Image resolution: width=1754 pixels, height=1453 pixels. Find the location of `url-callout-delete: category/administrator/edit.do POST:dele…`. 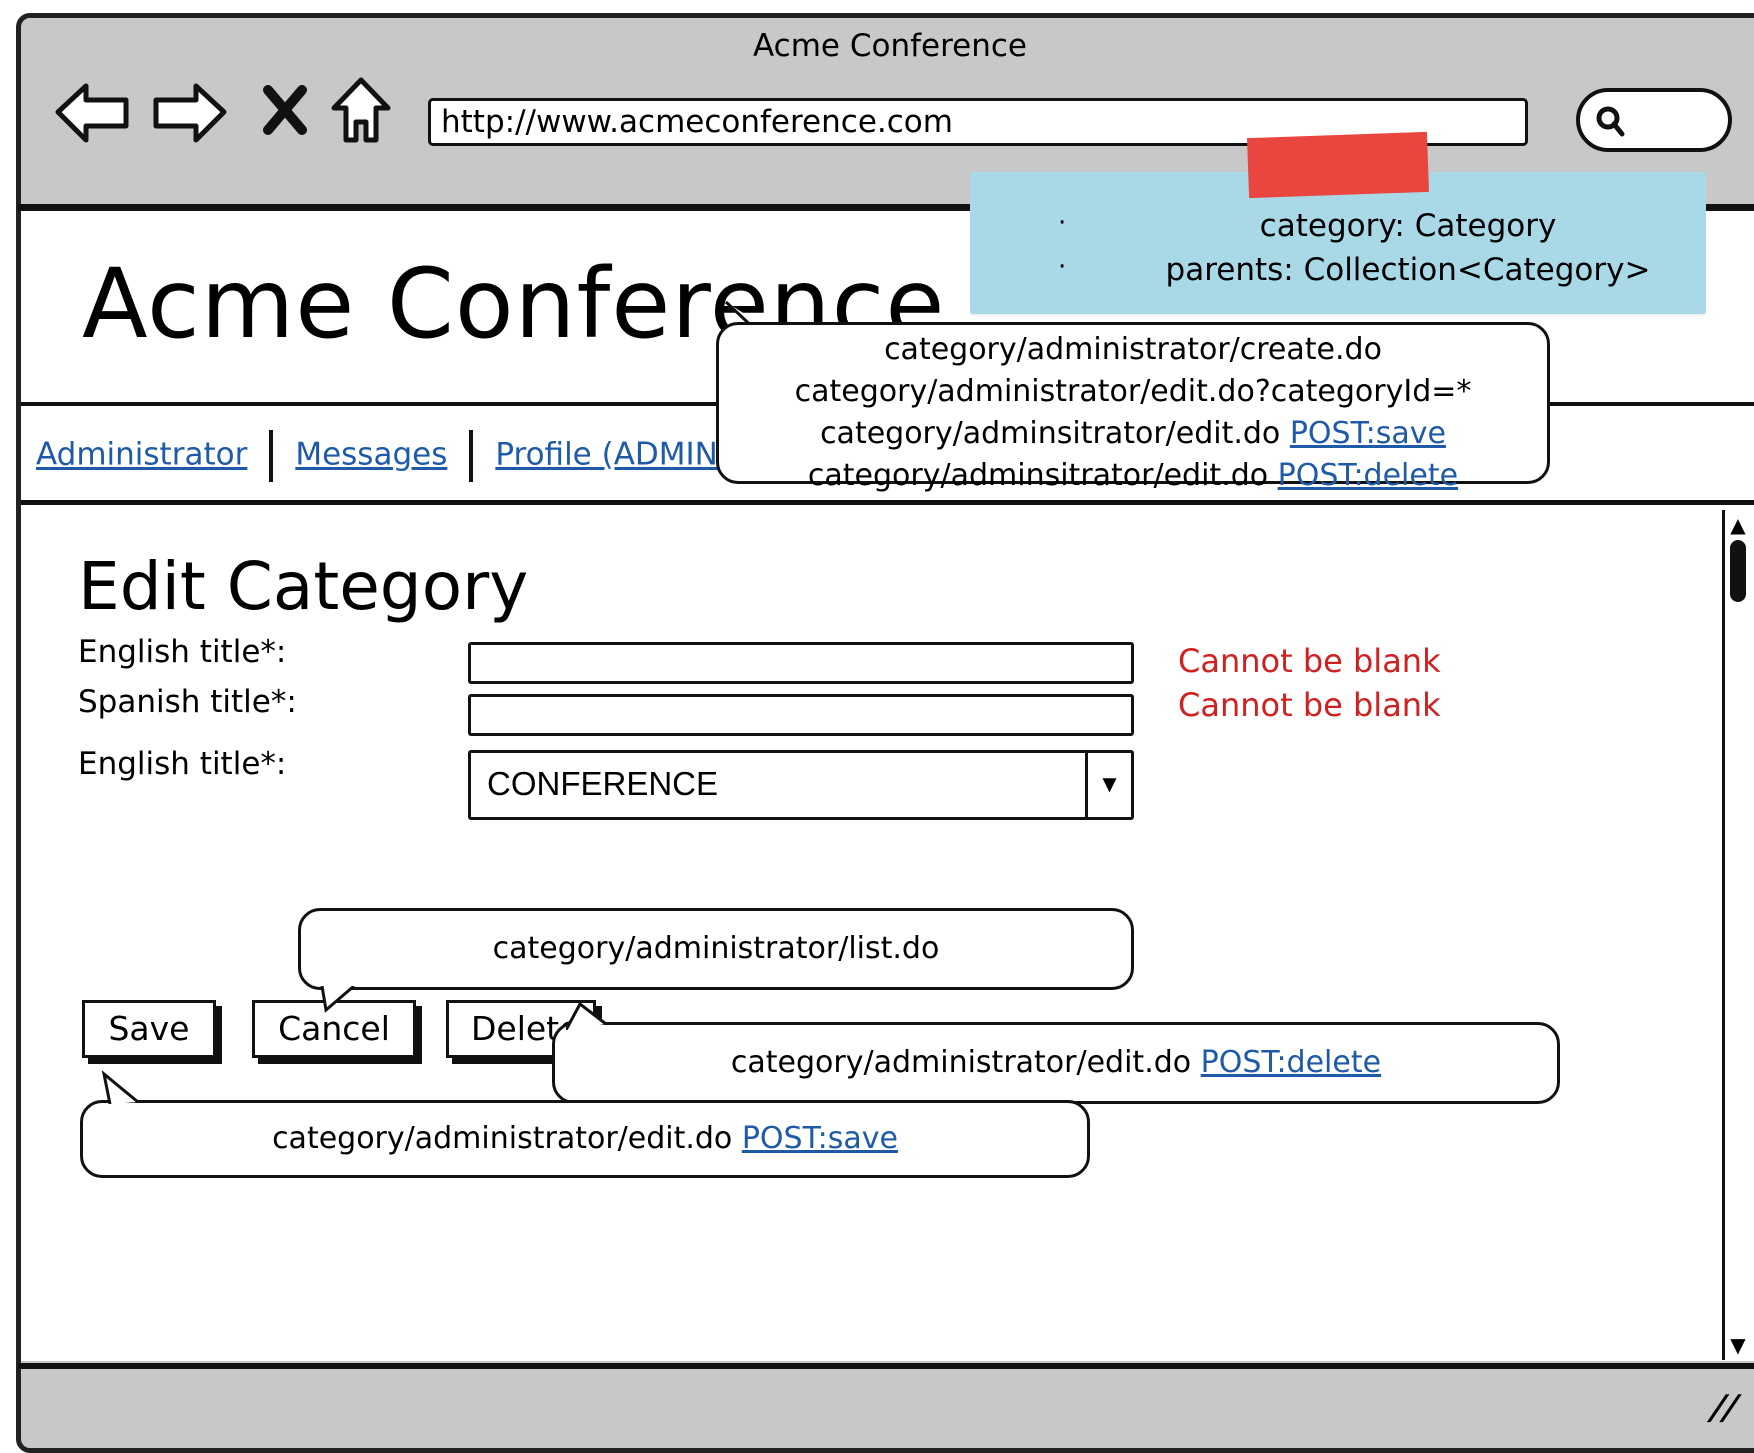

url-callout-delete: category/administrator/edit.do POST:dele… is located at coordinates (1056, 1063).